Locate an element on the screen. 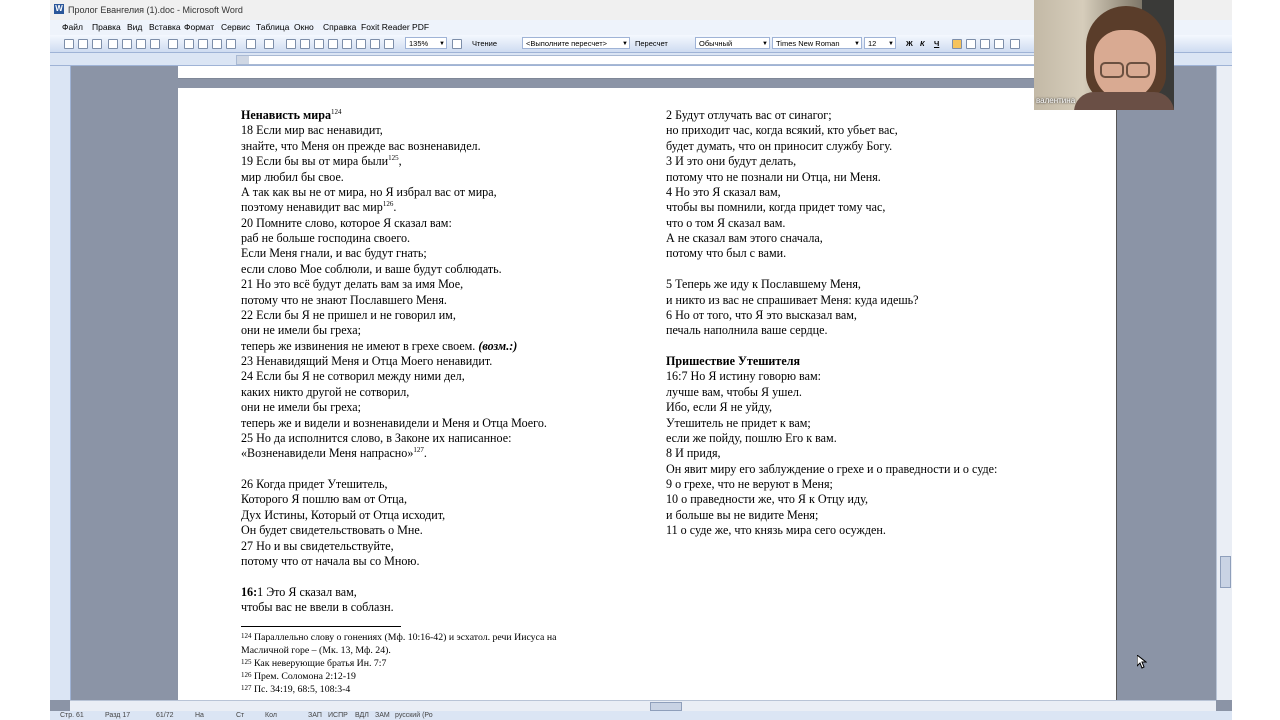 This screenshot has width=1280, height=720. underline-button: Ч is located at coordinates (936, 43).